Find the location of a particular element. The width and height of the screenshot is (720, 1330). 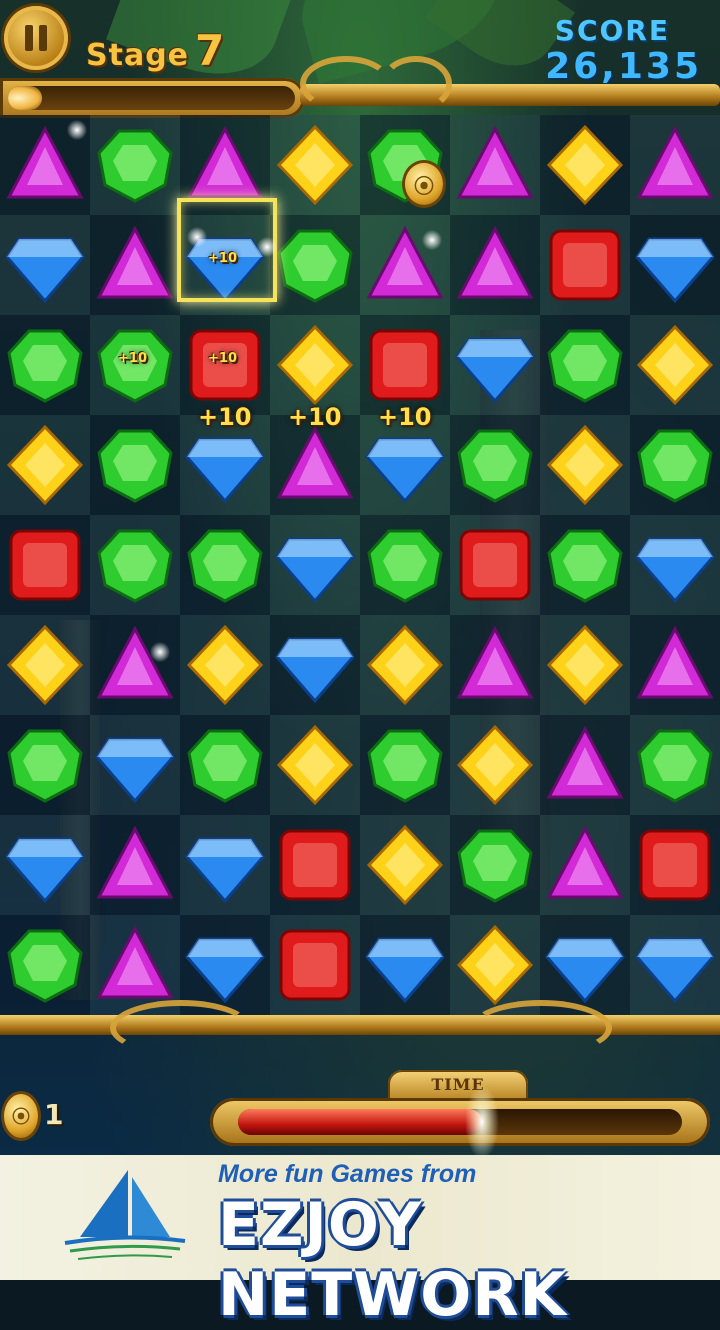

stage-label: Stage is located at coordinates (138, 55).